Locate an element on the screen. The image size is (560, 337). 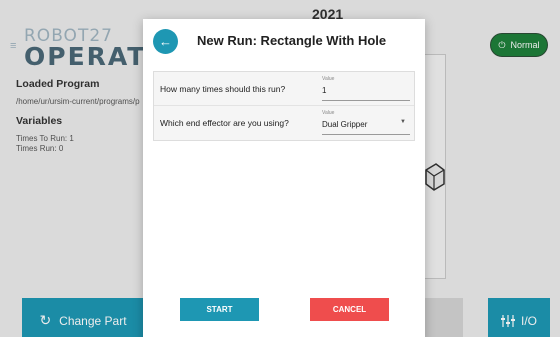
times-to-run-row: How many times should this run? Value 1 is located at coordinates (284, 89).